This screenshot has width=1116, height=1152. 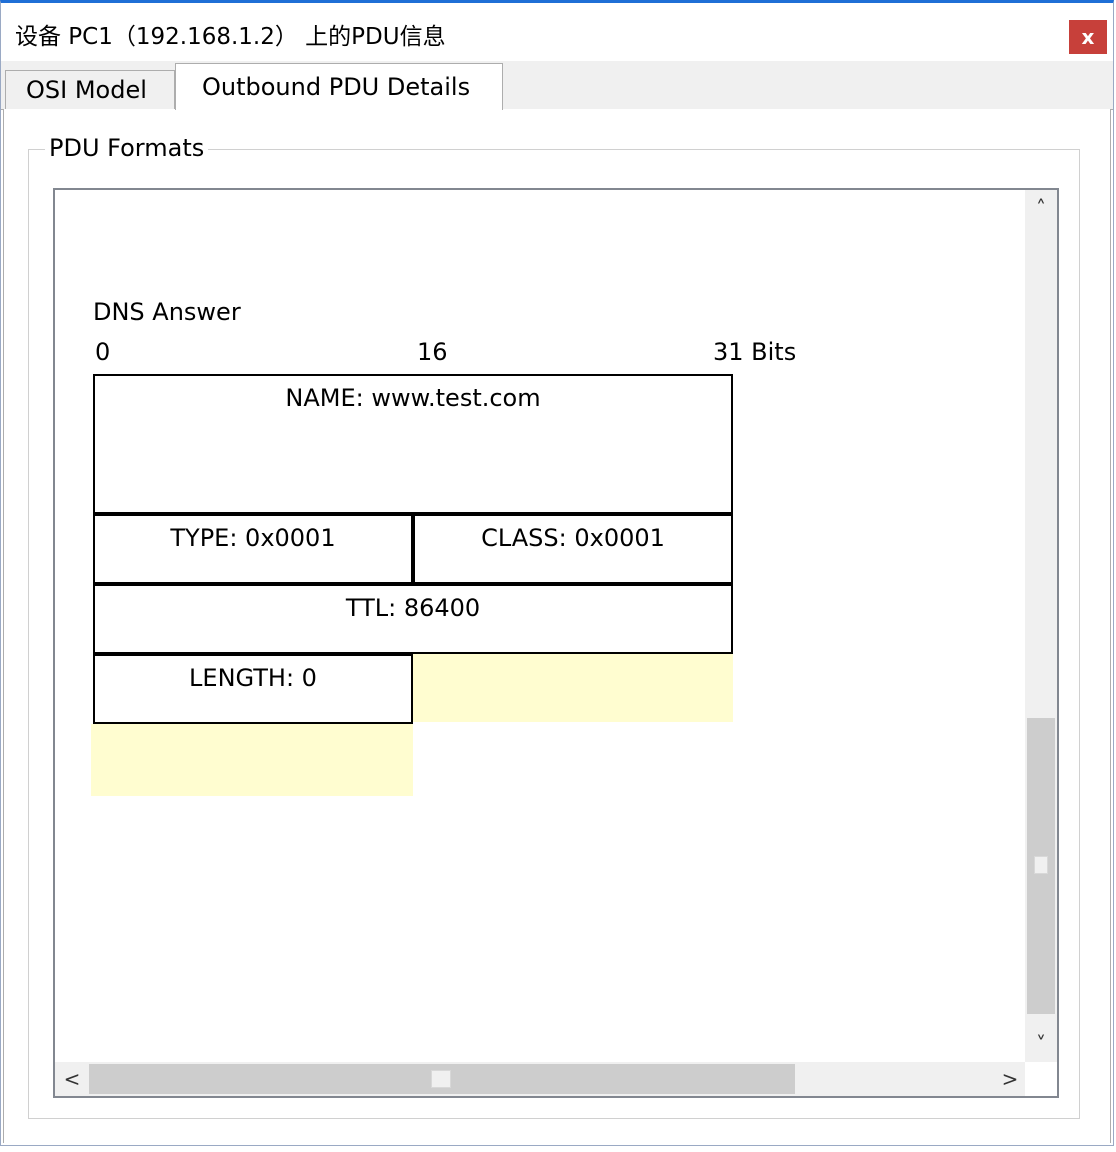 What do you see at coordinates (167, 312) in the screenshot?
I see `pdu-header: DNS Answer` at bounding box center [167, 312].